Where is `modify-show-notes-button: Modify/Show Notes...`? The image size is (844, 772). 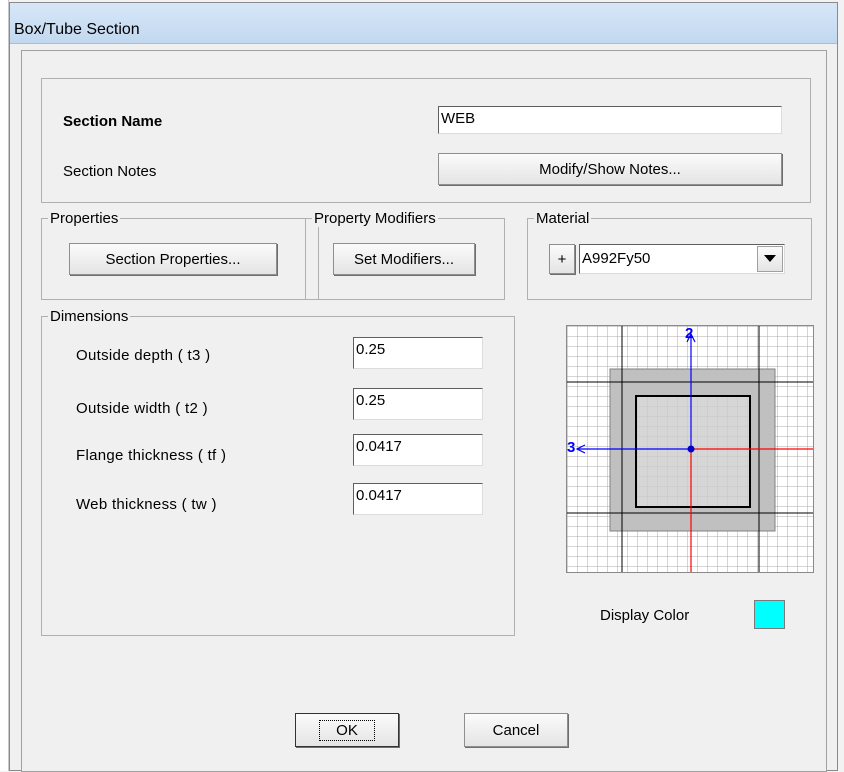 modify-show-notes-button: Modify/Show Notes... is located at coordinates (610, 169).